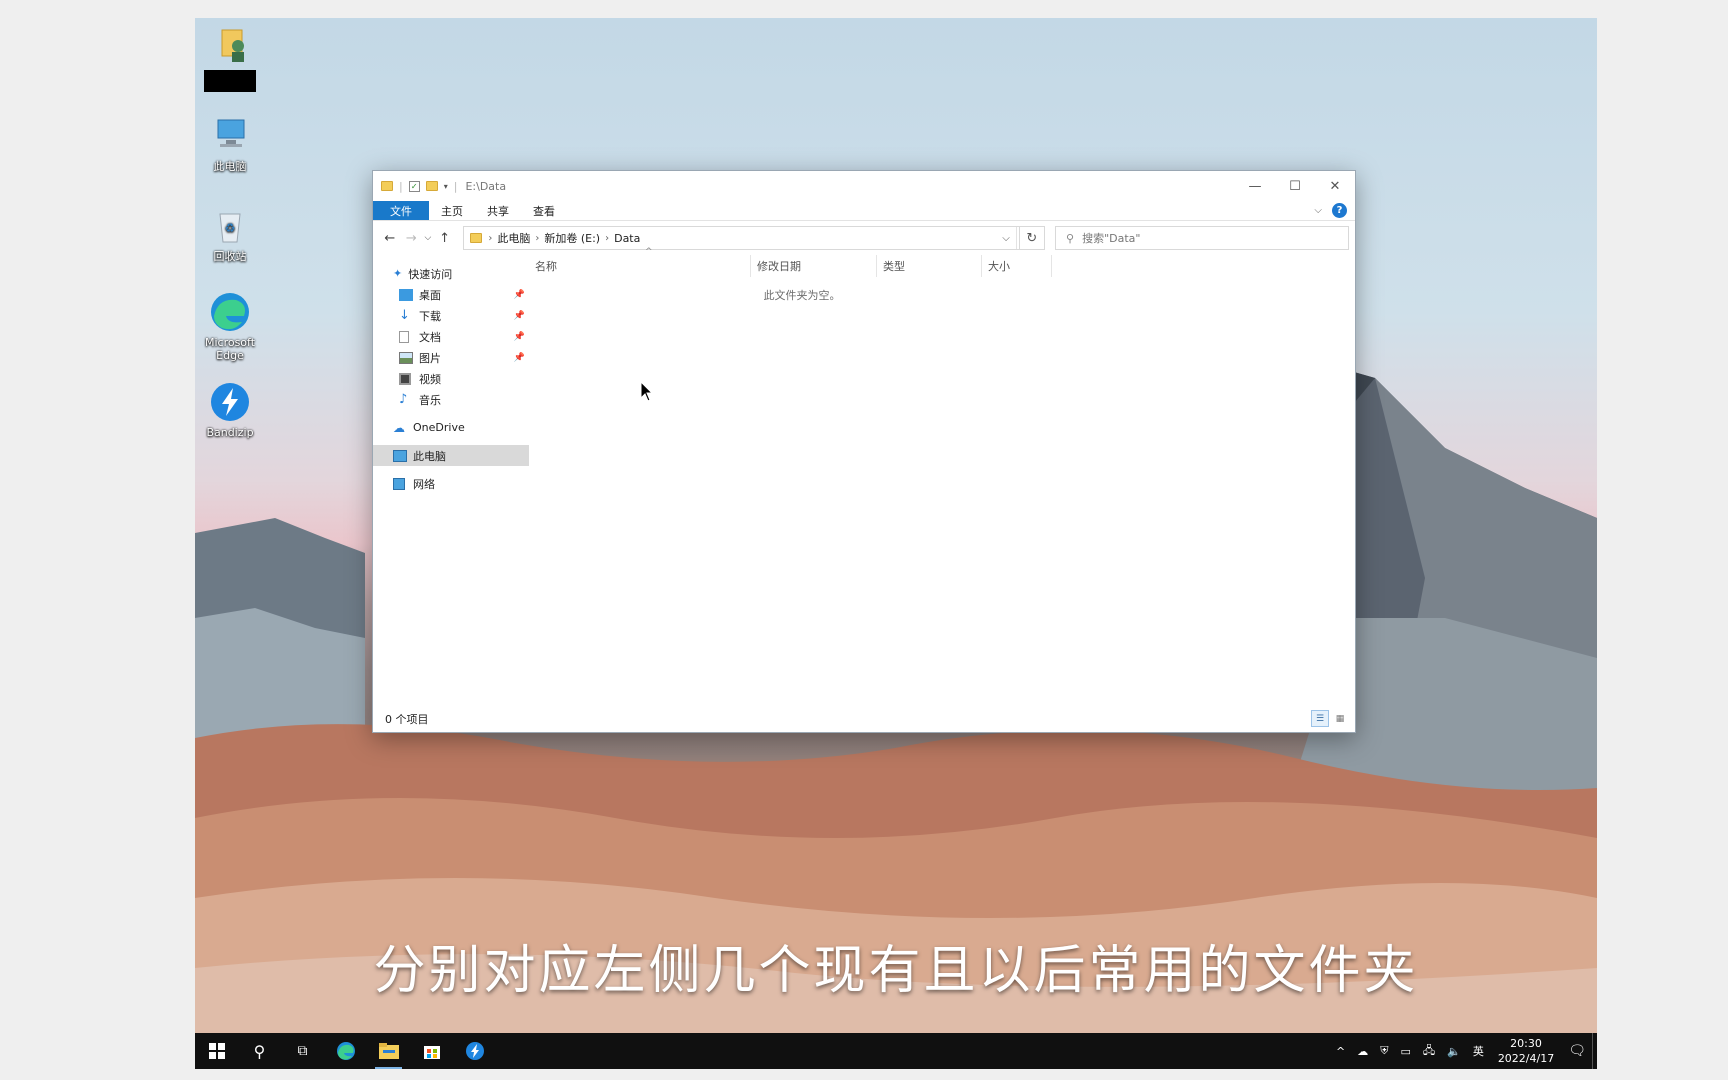 This screenshot has height=1080, width=1728. What do you see at coordinates (230, 81) in the screenshot?
I see `redacted-label` at bounding box center [230, 81].